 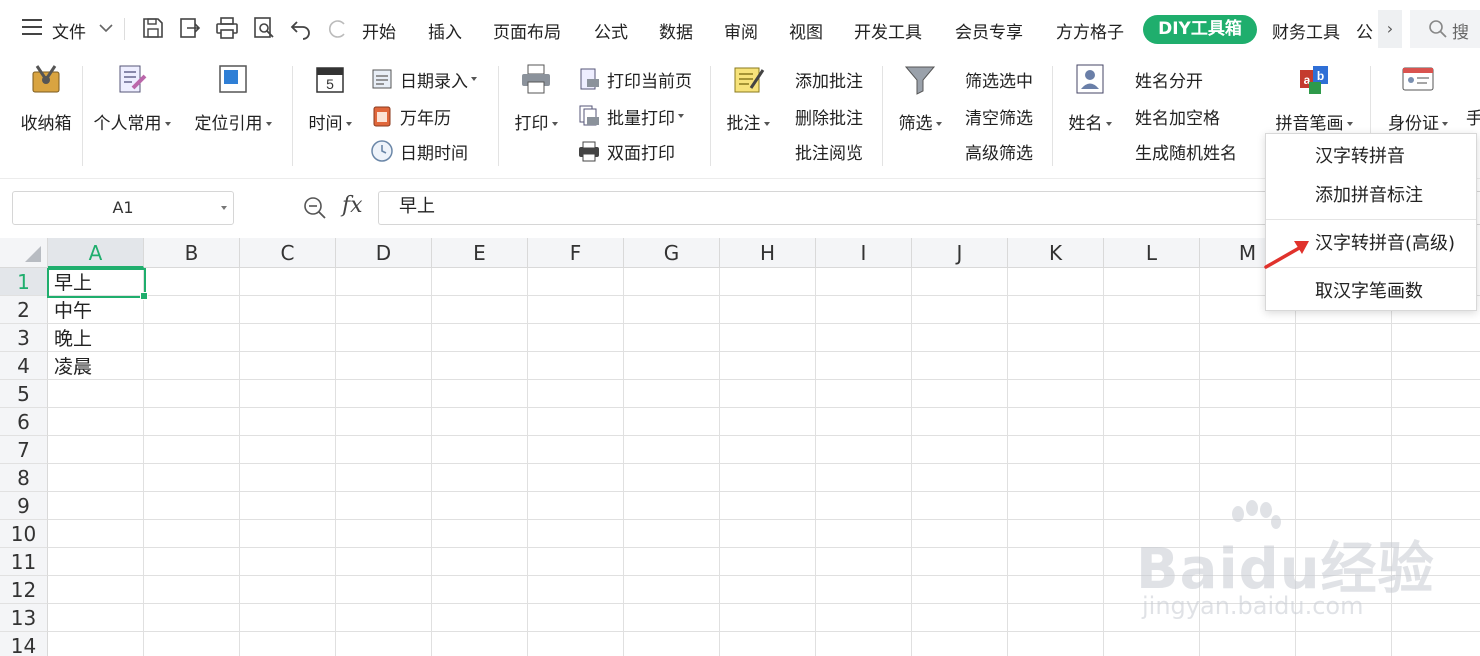 I want to click on print-current-page-button: 打印当前页, so click(x=634, y=79).